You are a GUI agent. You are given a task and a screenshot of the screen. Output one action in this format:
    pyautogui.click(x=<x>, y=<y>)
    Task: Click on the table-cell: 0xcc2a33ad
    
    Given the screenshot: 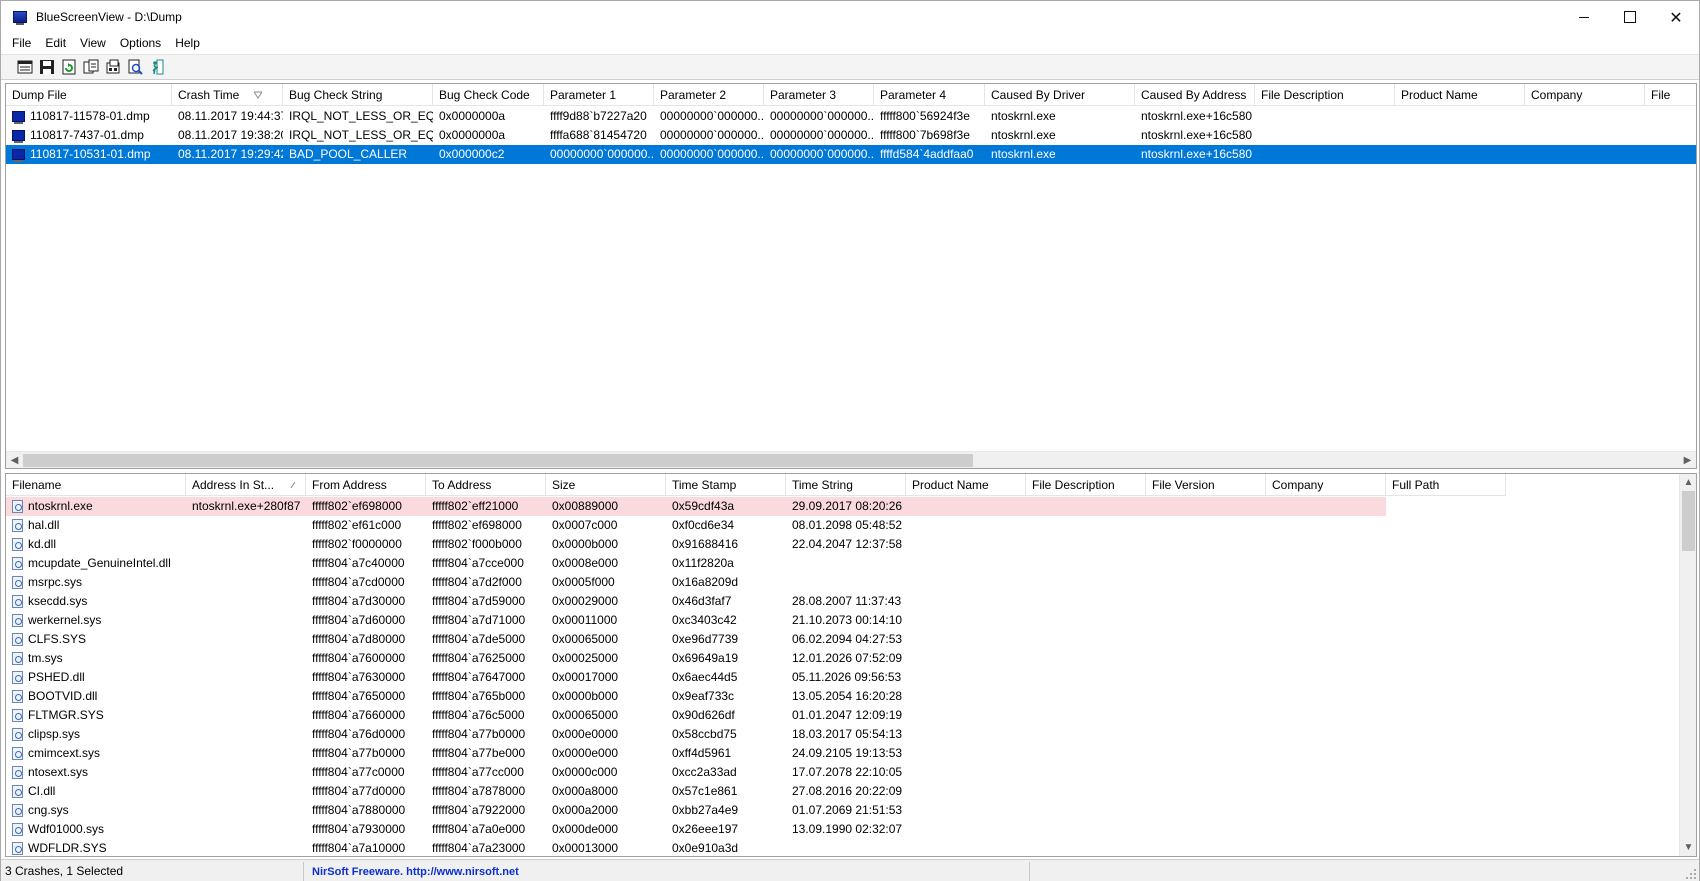 What is the action you would take?
    pyautogui.click(x=704, y=772)
    